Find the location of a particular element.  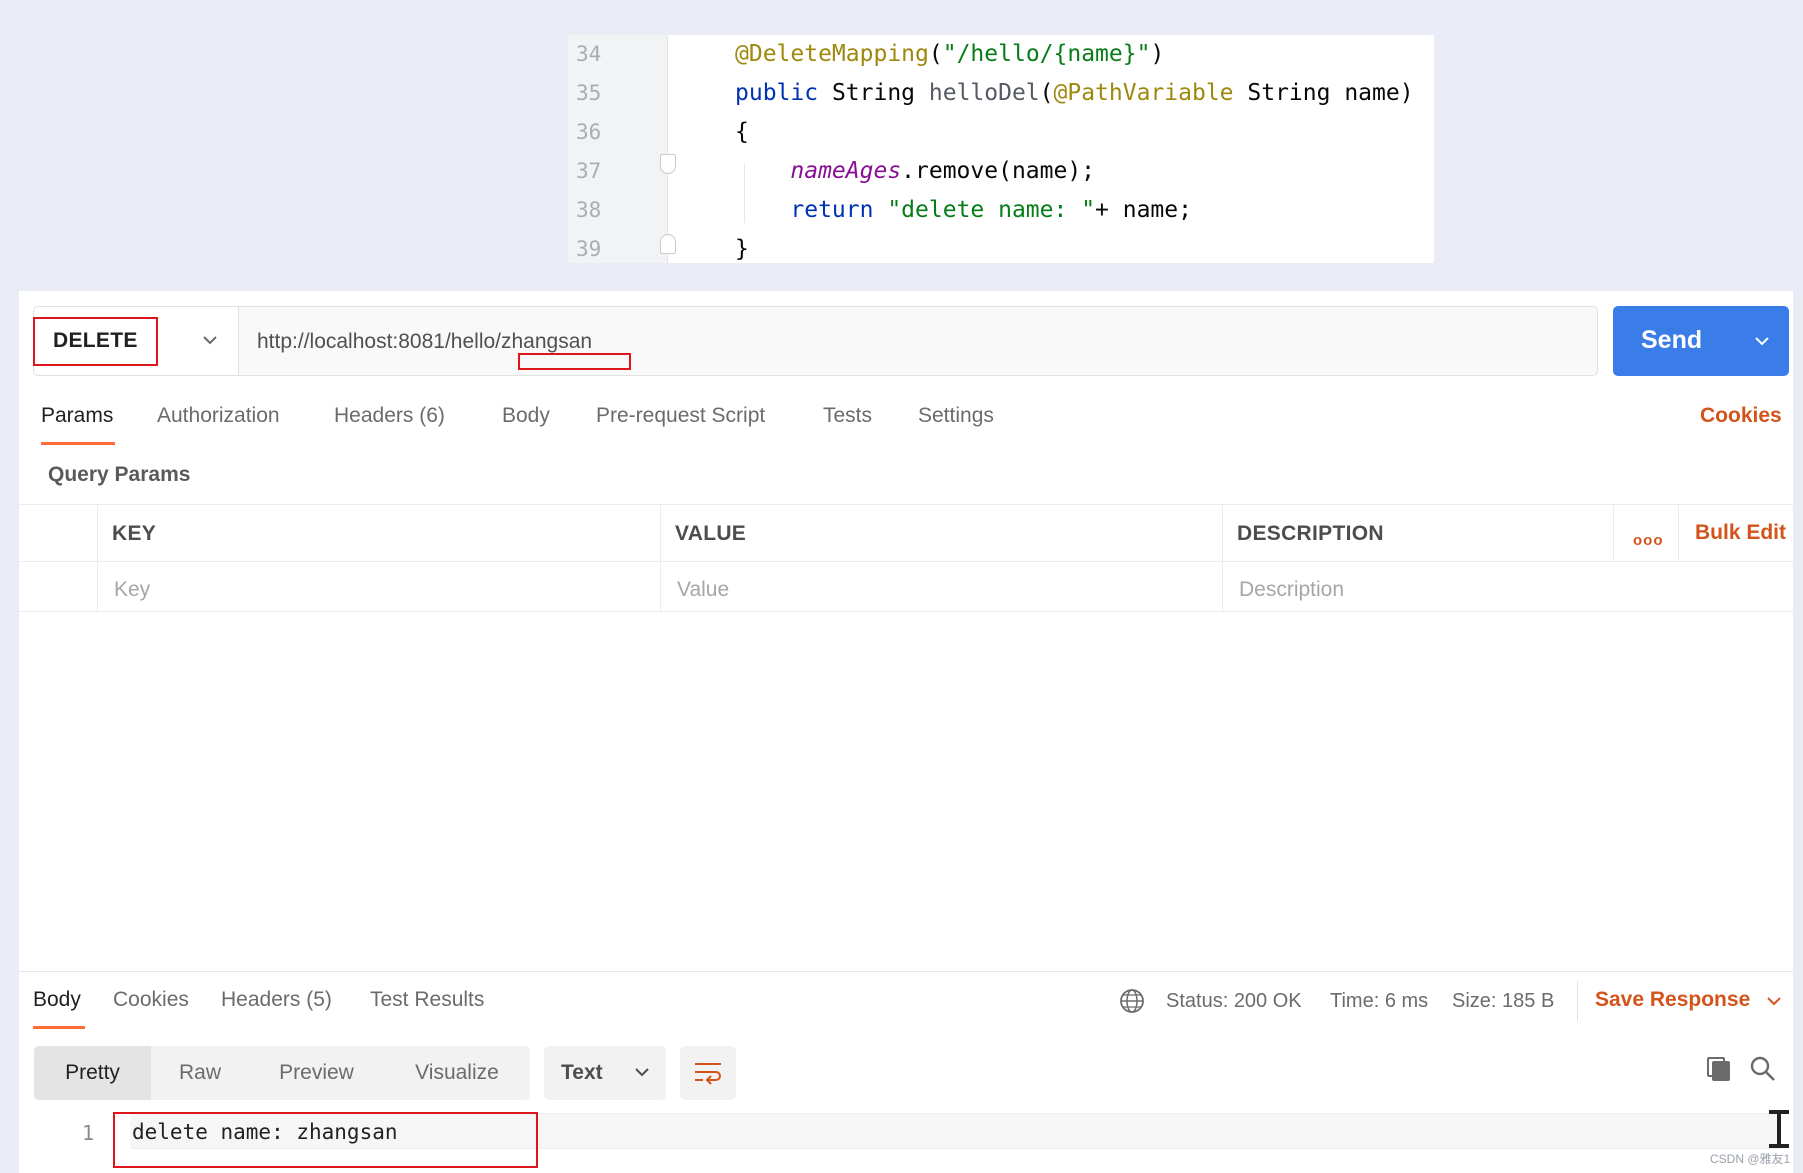

view-mode-visualize: Visualize is located at coordinates (457, 1073).